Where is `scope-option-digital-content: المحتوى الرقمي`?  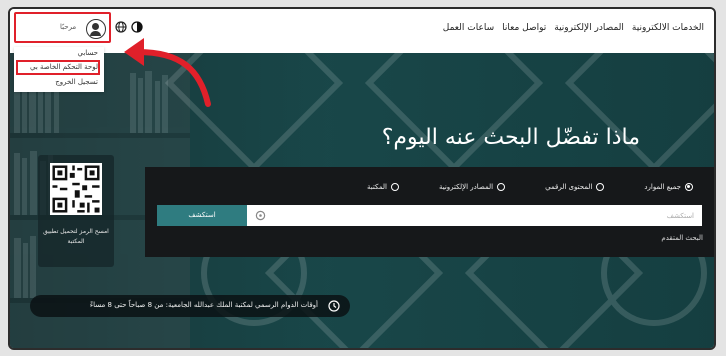
scope-option-digital-content: المحتوى الرقمي is located at coordinates (575, 187).